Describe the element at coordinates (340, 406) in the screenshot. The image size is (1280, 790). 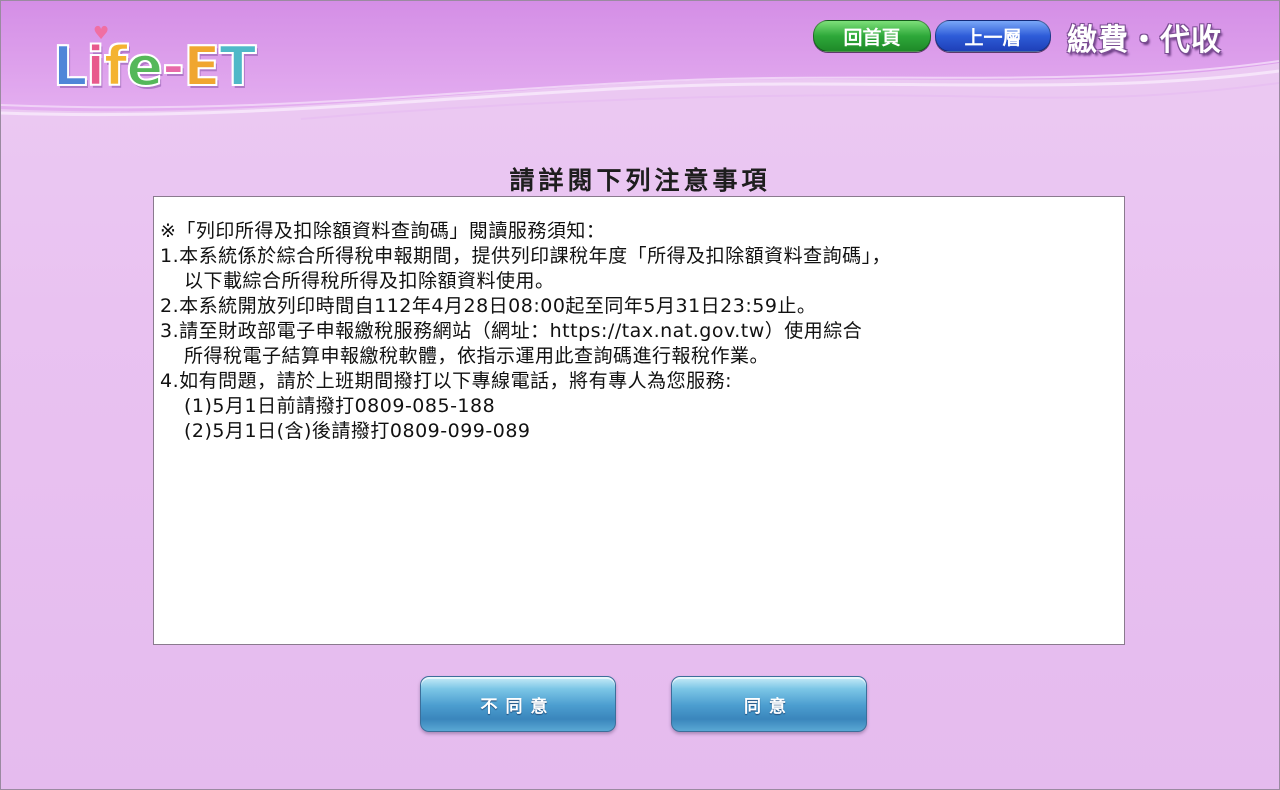
I see `notice-line: (1)5月1日前請撥打0809-085-188` at that location.